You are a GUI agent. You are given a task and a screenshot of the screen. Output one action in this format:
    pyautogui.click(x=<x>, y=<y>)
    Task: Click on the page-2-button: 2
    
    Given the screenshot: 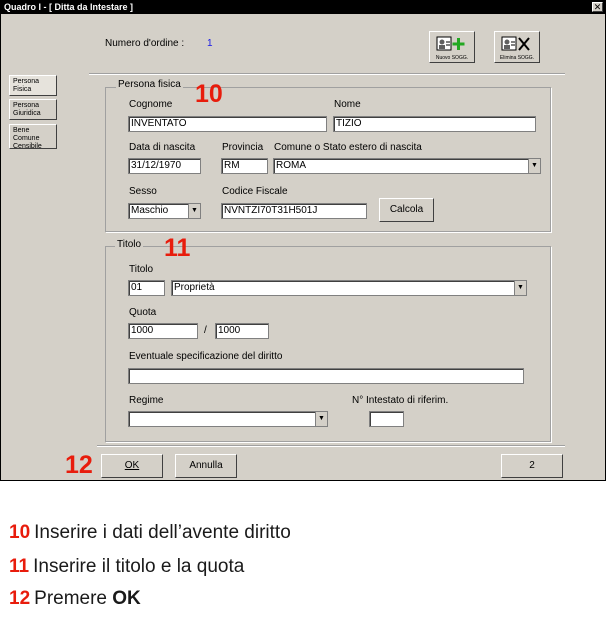 What is the action you would take?
    pyautogui.click(x=532, y=466)
    